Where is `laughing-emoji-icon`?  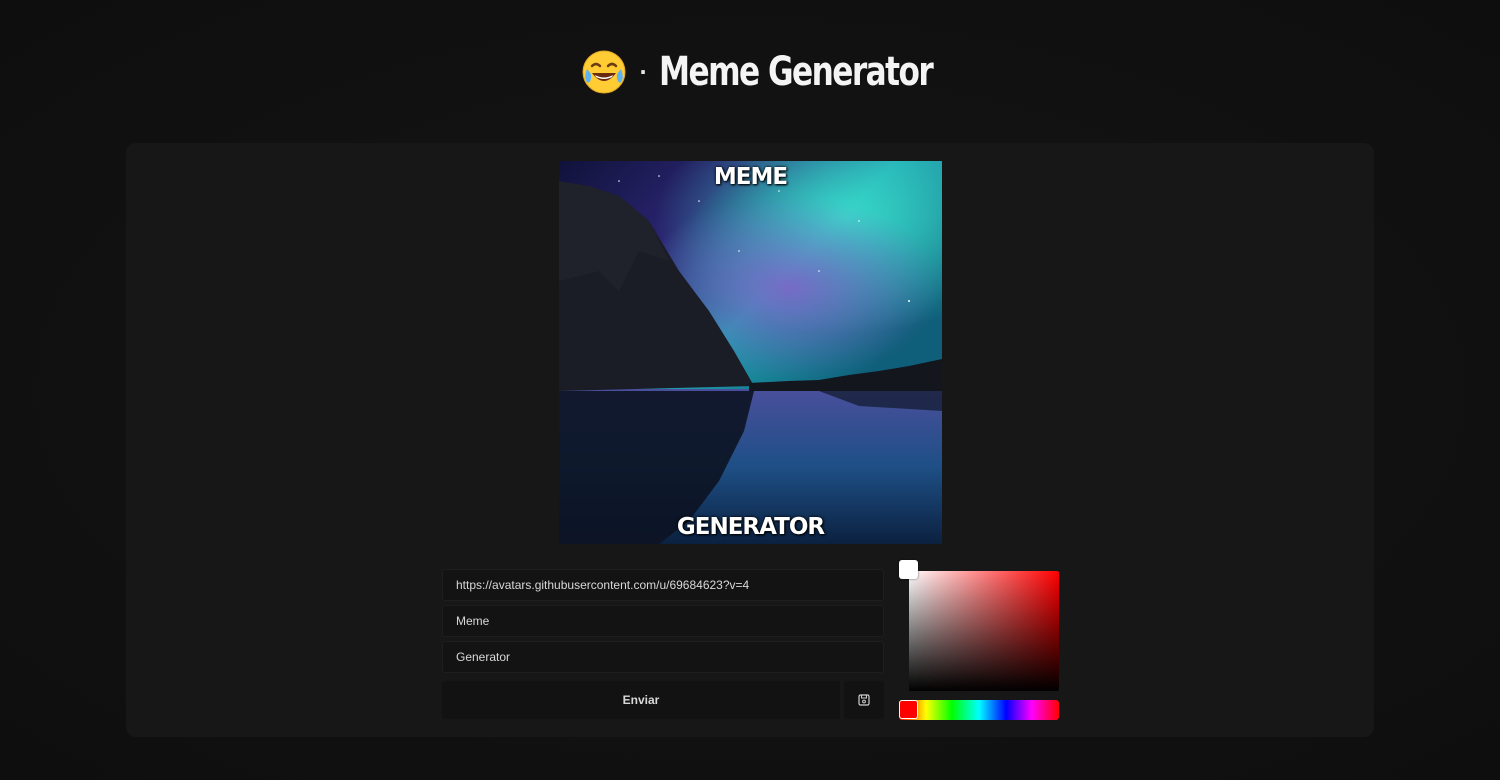 laughing-emoji-icon is located at coordinates (604, 72).